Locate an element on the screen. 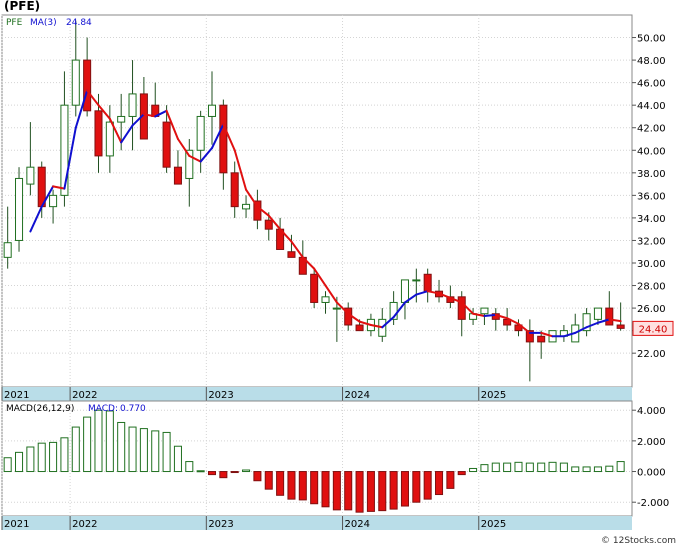  macd-title: MACD(26,12,9) is located at coordinates (40, 409).